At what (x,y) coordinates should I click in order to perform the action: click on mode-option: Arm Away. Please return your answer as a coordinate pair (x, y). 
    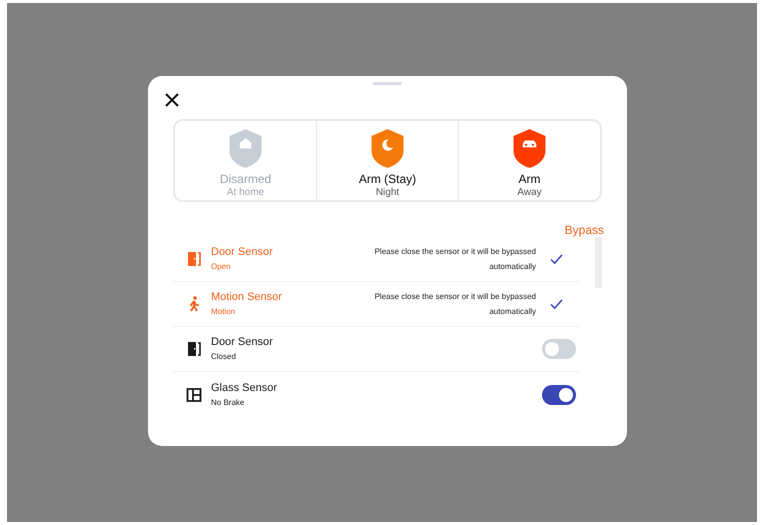
    Looking at the image, I should click on (529, 160).